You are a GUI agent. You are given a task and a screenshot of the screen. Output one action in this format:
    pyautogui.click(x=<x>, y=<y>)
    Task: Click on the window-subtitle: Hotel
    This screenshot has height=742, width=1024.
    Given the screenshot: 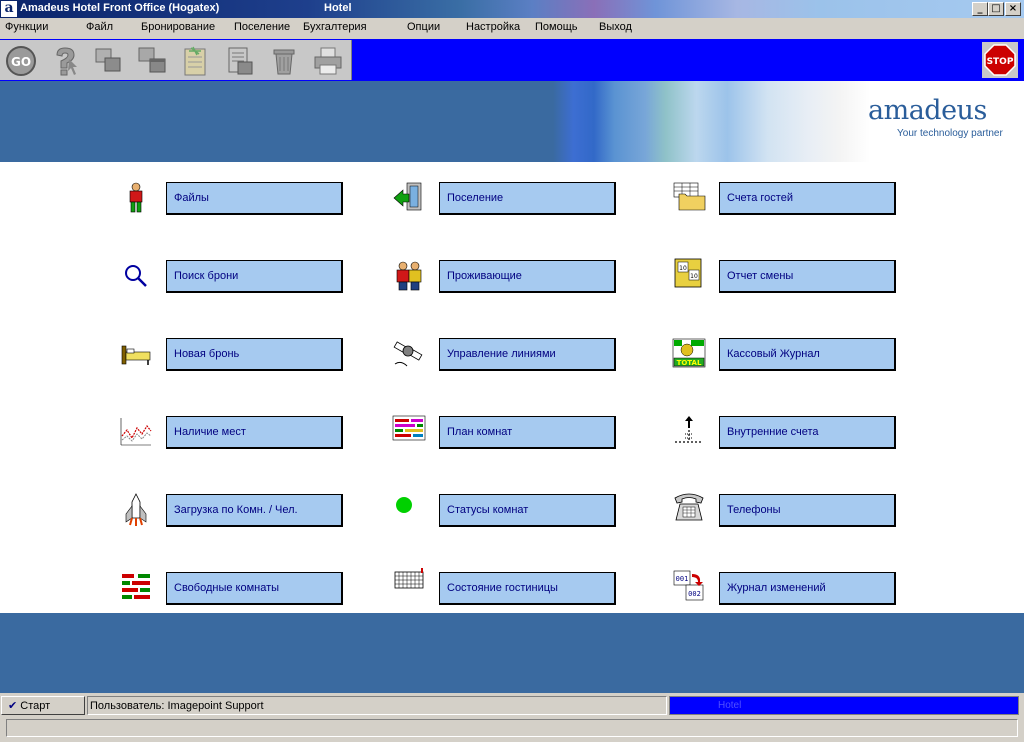 What is the action you would take?
    pyautogui.click(x=338, y=8)
    